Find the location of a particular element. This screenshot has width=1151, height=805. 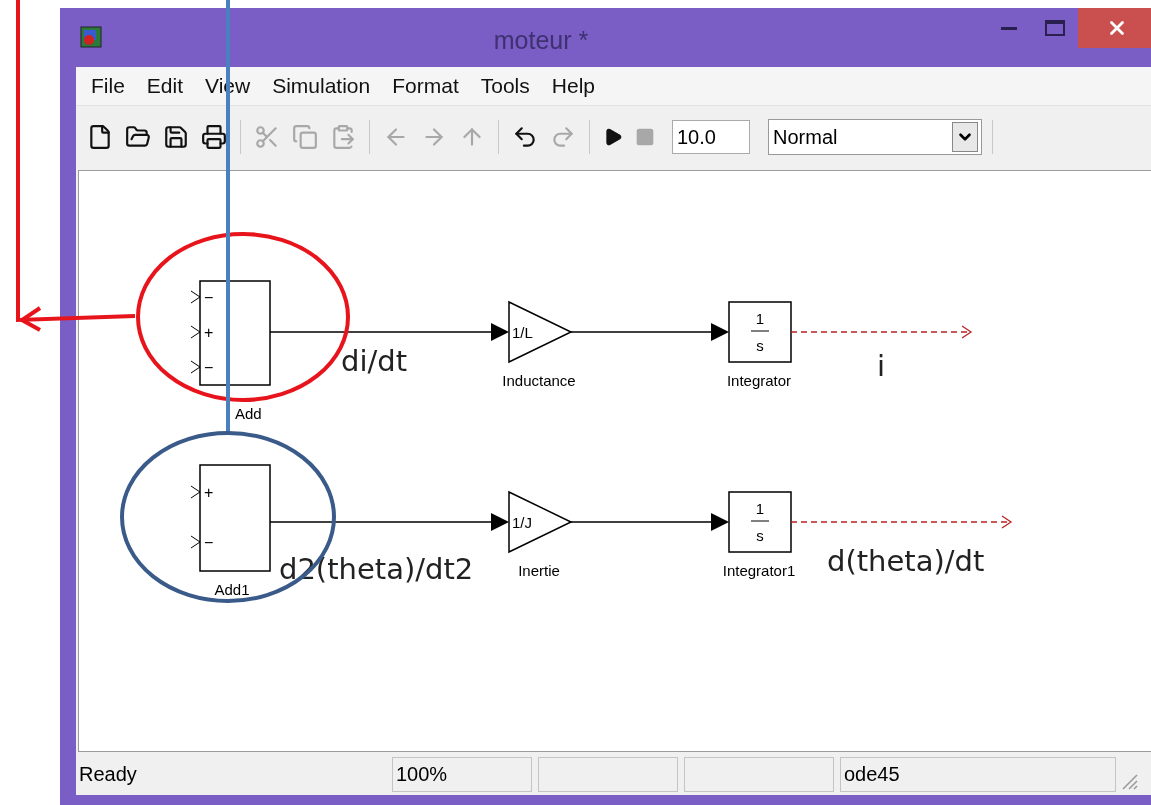

window-title: moteur * is located at coordinates (541, 40).